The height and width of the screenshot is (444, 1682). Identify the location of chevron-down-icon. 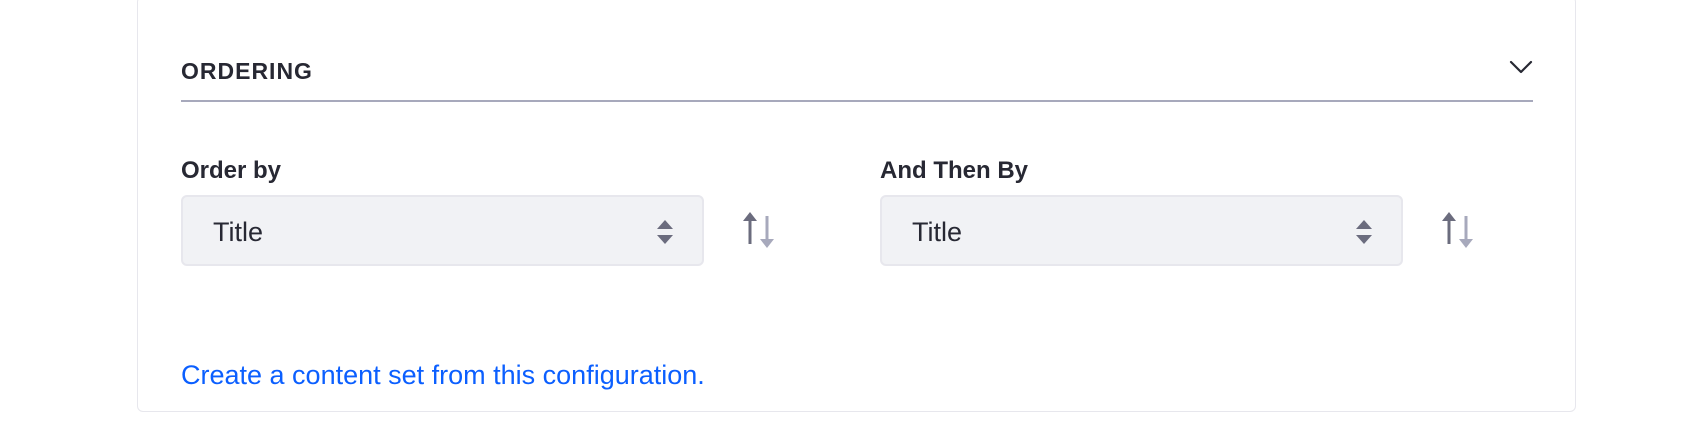
(1521, 68).